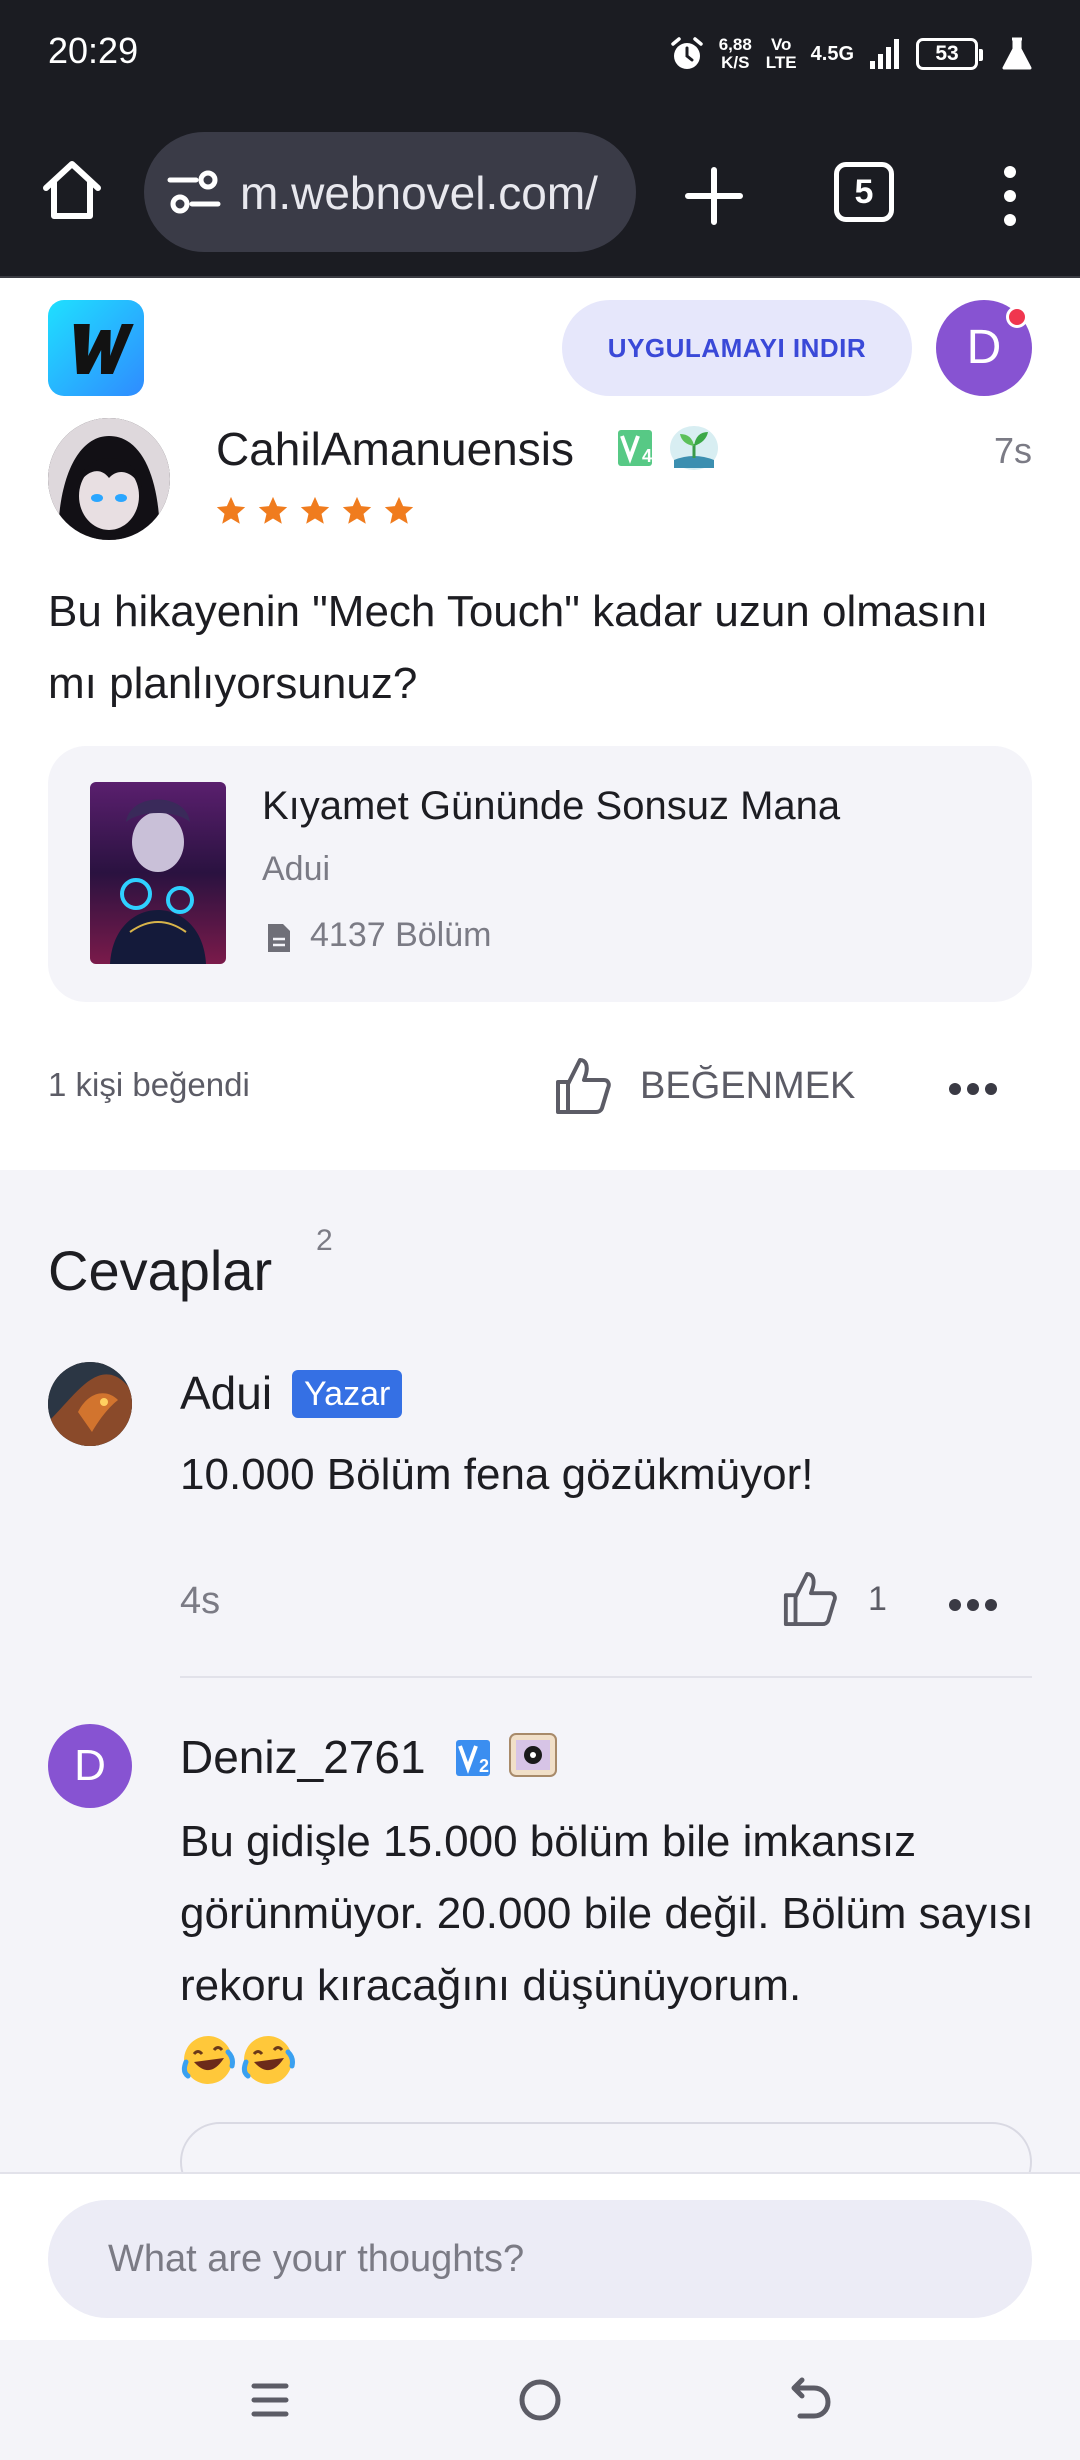 Image resolution: width=1080 pixels, height=2460 pixels. I want to click on book-chapter-count: 4137 Bölüm, so click(401, 935).